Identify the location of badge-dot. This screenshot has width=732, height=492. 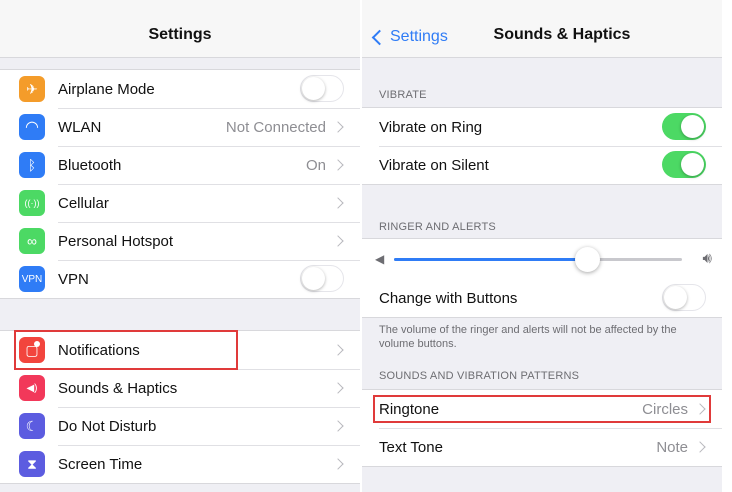
(37, 344).